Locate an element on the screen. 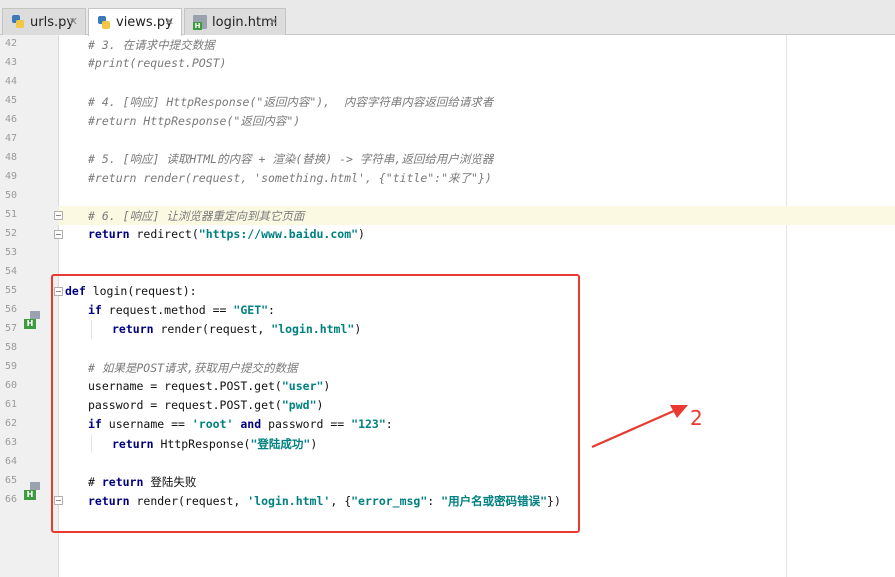 The height and width of the screenshot is (577, 895). code-text: return redirect("https://www.baidu.com") is located at coordinates (226, 234).